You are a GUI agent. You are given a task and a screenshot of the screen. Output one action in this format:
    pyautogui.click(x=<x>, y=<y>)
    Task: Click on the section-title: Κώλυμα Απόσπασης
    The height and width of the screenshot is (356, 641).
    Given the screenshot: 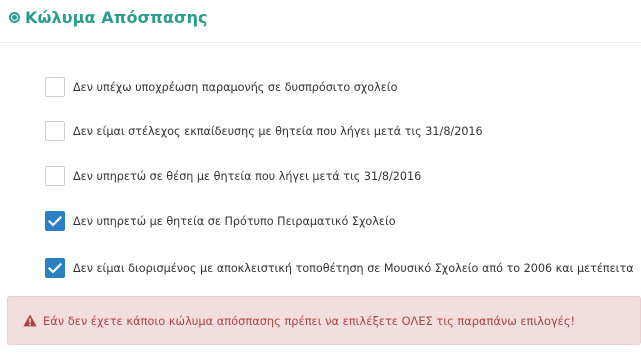 What is the action you would take?
    pyautogui.click(x=116, y=17)
    